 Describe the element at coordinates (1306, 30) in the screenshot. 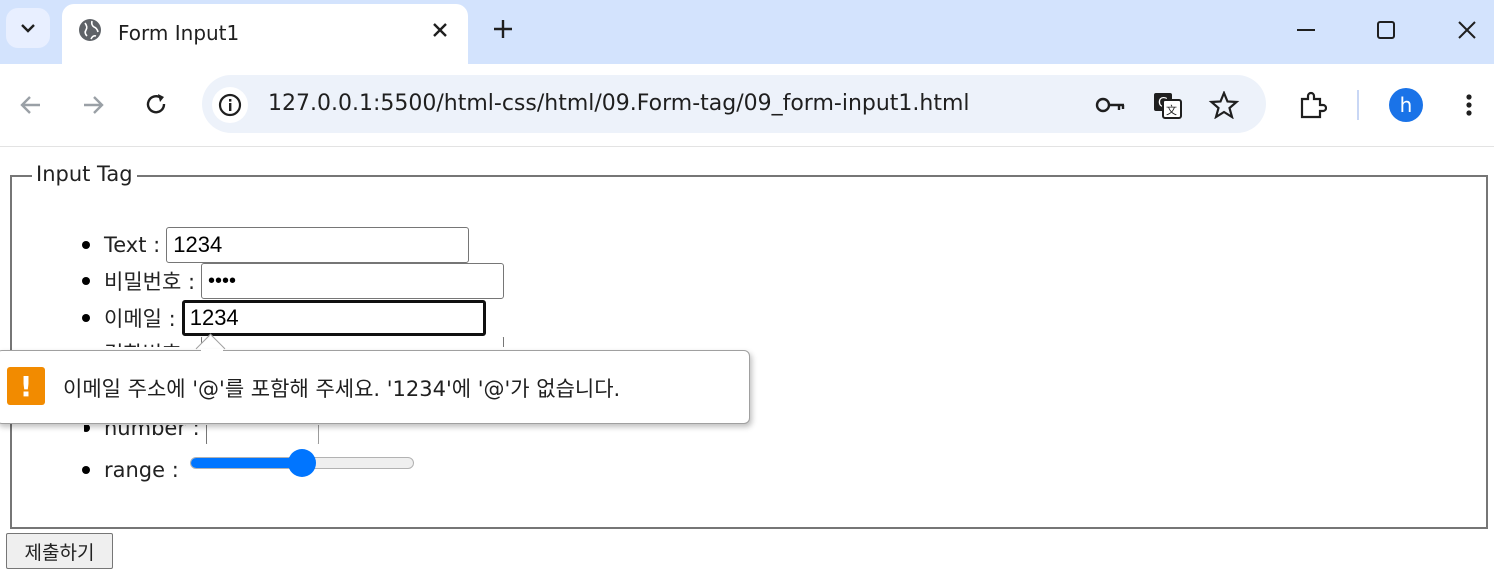

I see `minimize-icon` at that location.